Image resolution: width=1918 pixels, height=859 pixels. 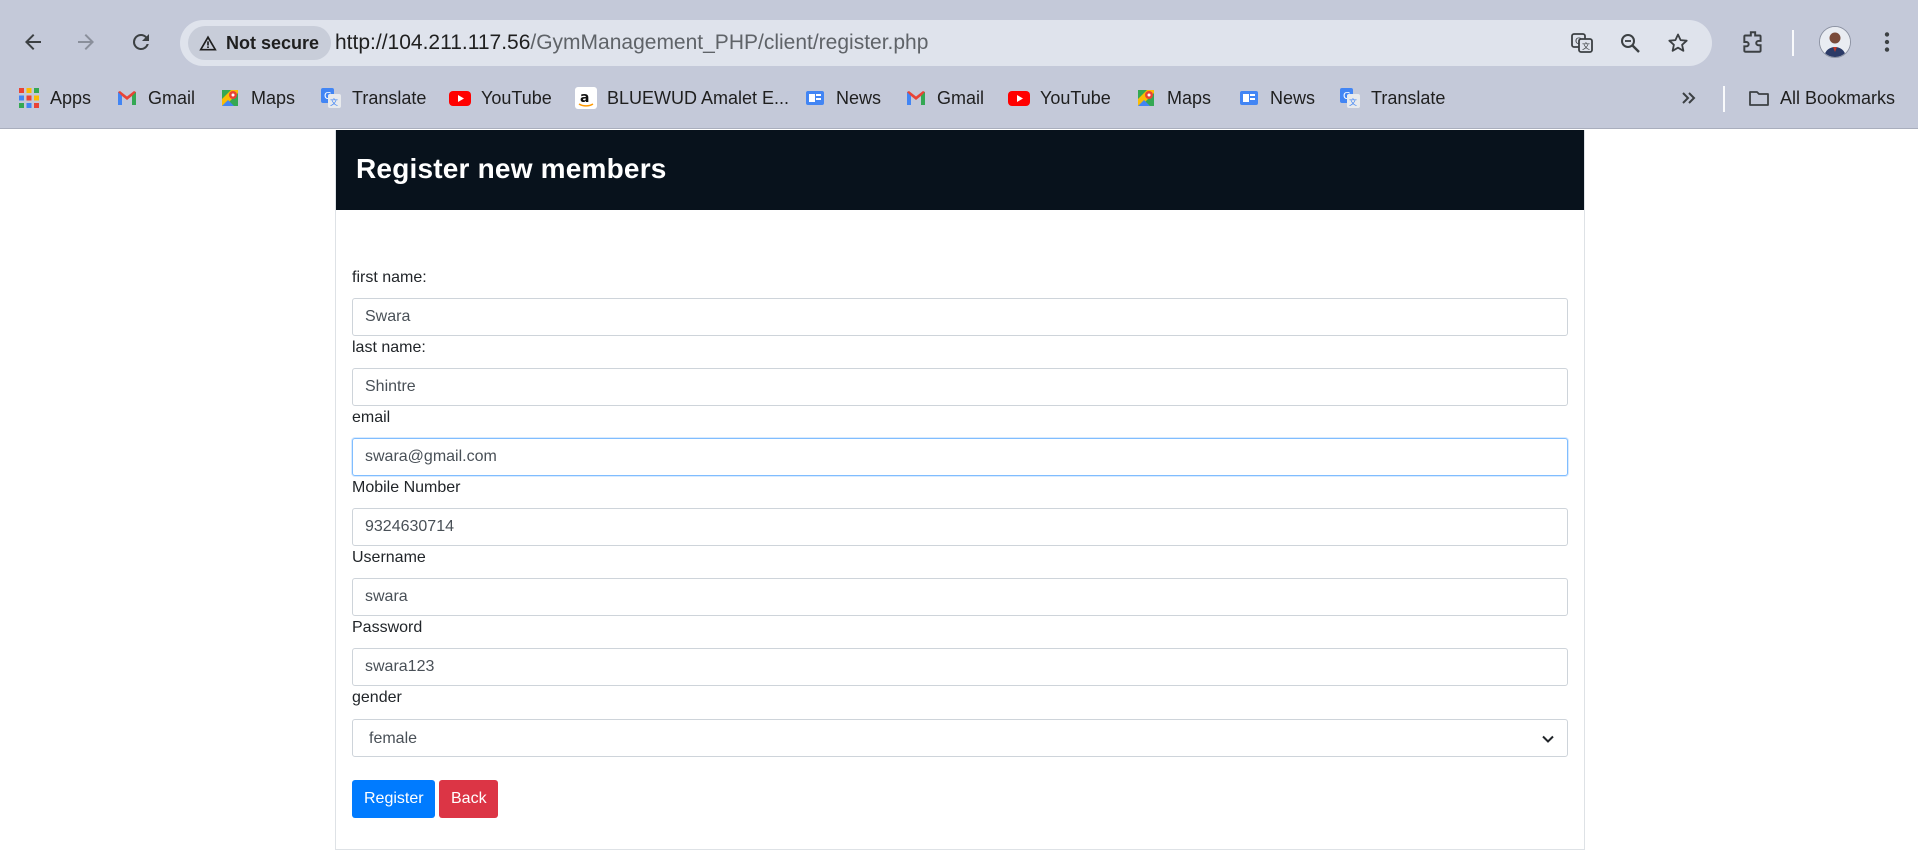 What do you see at coordinates (257, 98) in the screenshot?
I see `bookmark-maps: Maps` at bounding box center [257, 98].